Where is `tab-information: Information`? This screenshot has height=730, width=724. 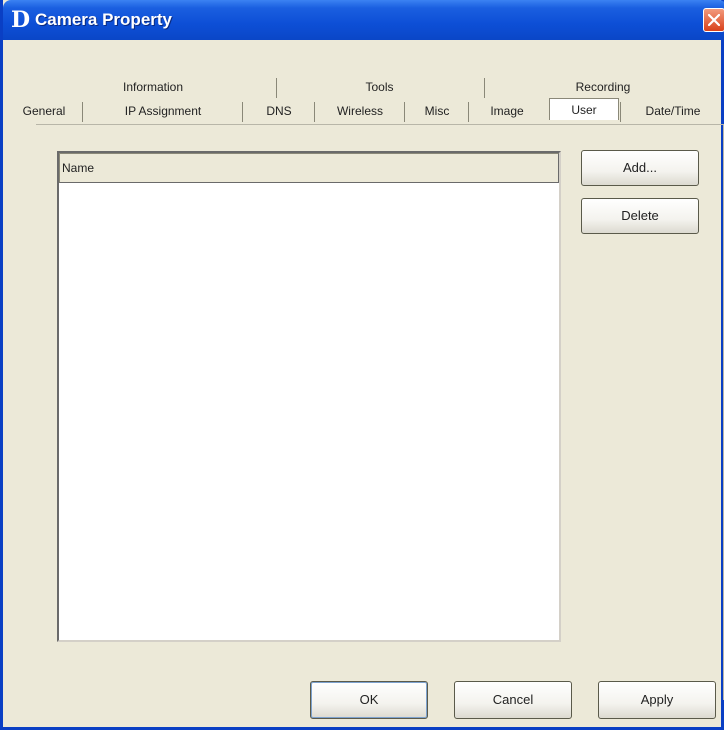 tab-information: Information is located at coordinates (153, 87).